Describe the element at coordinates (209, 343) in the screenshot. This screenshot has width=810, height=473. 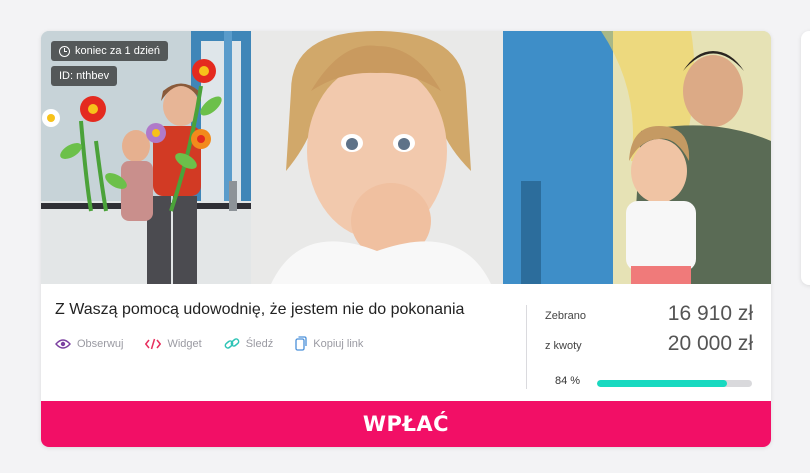
I see `action-bar: Obserwuj Widget Śledź Kopiuj link` at that location.